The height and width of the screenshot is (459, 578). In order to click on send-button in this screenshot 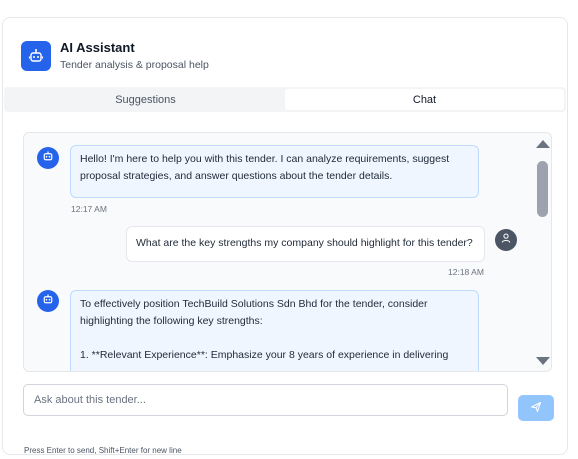, I will do `click(536, 408)`.